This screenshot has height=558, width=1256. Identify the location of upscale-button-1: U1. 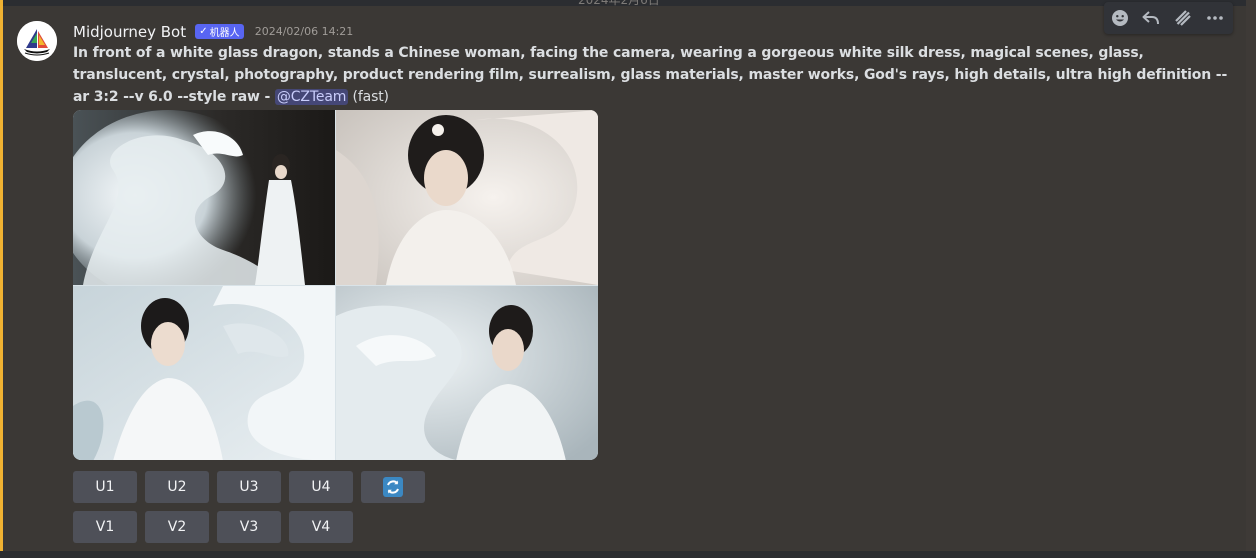
(105, 487).